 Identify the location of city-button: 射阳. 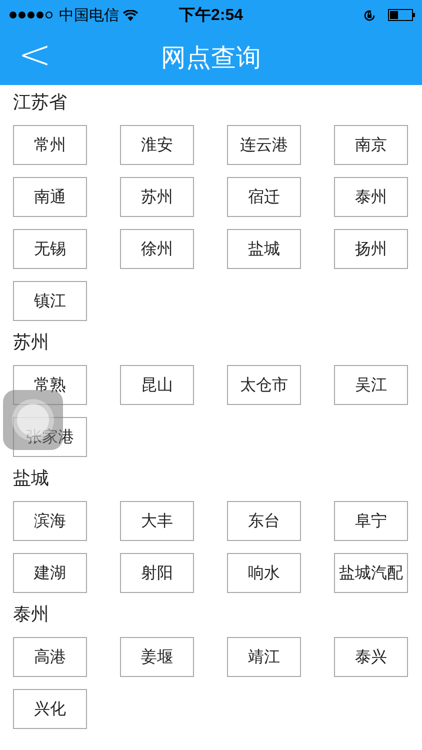
(157, 573).